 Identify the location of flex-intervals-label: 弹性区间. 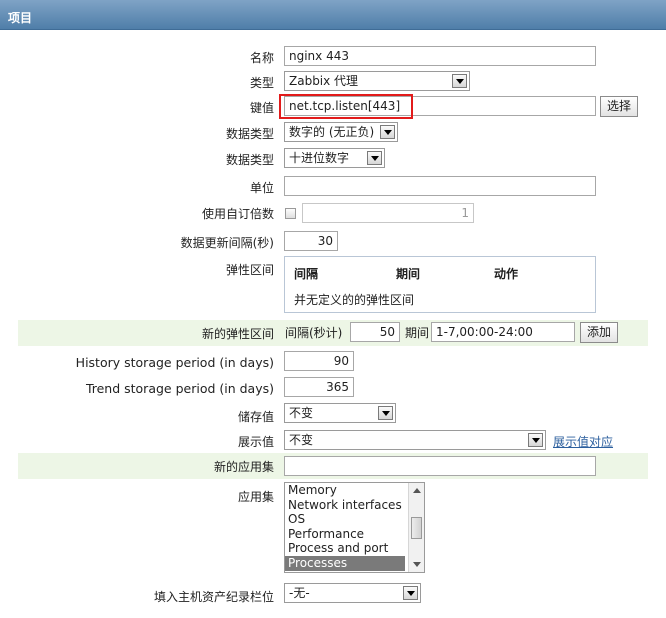
(249, 270).